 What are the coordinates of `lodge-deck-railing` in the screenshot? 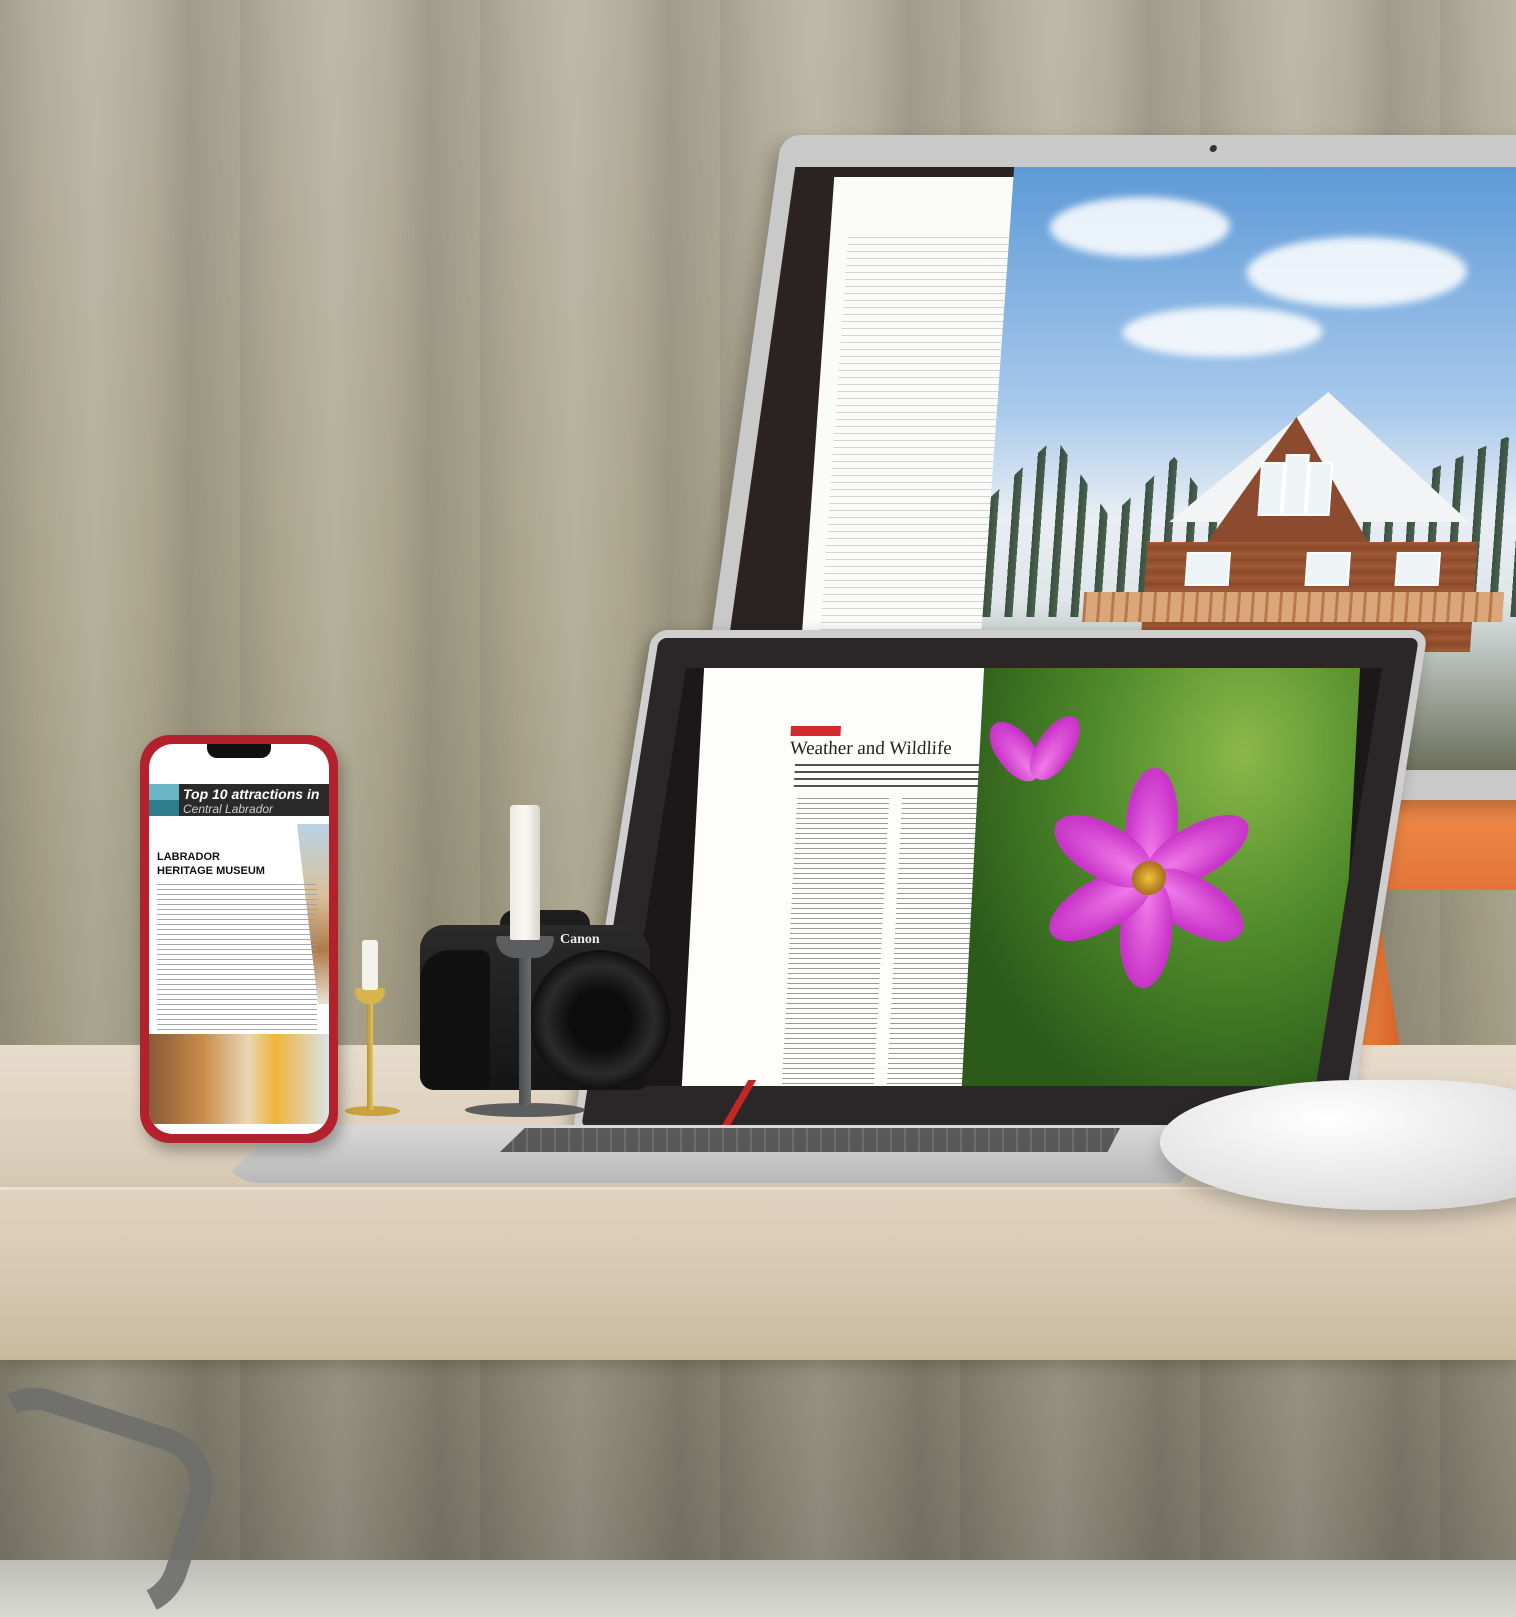 It's located at (1293, 607).